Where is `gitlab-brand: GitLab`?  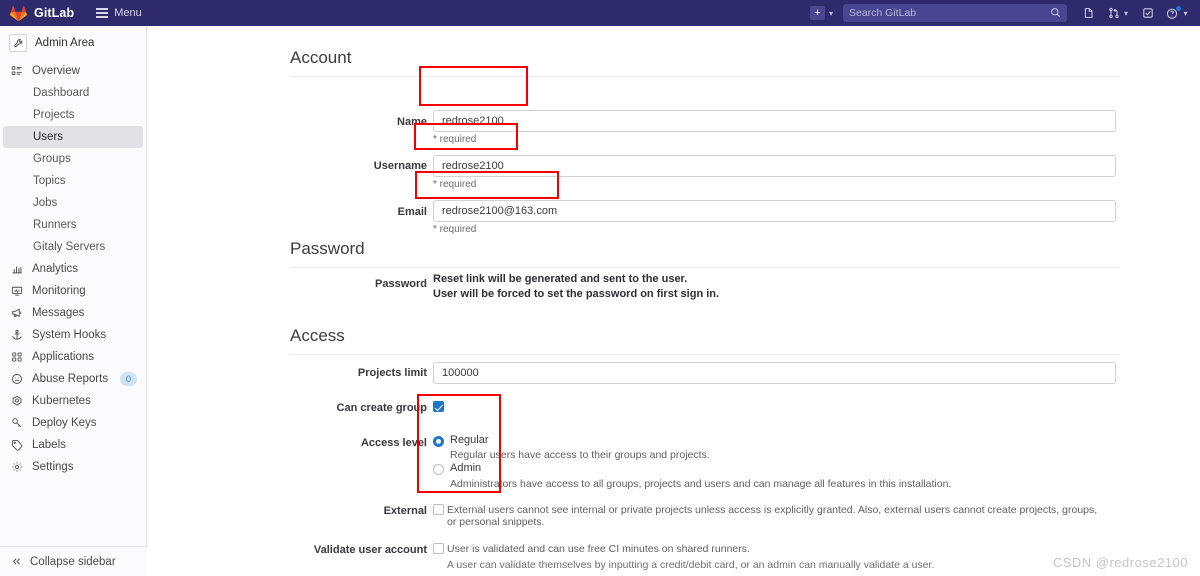
gitlab-brand: GitLab is located at coordinates (37, 13).